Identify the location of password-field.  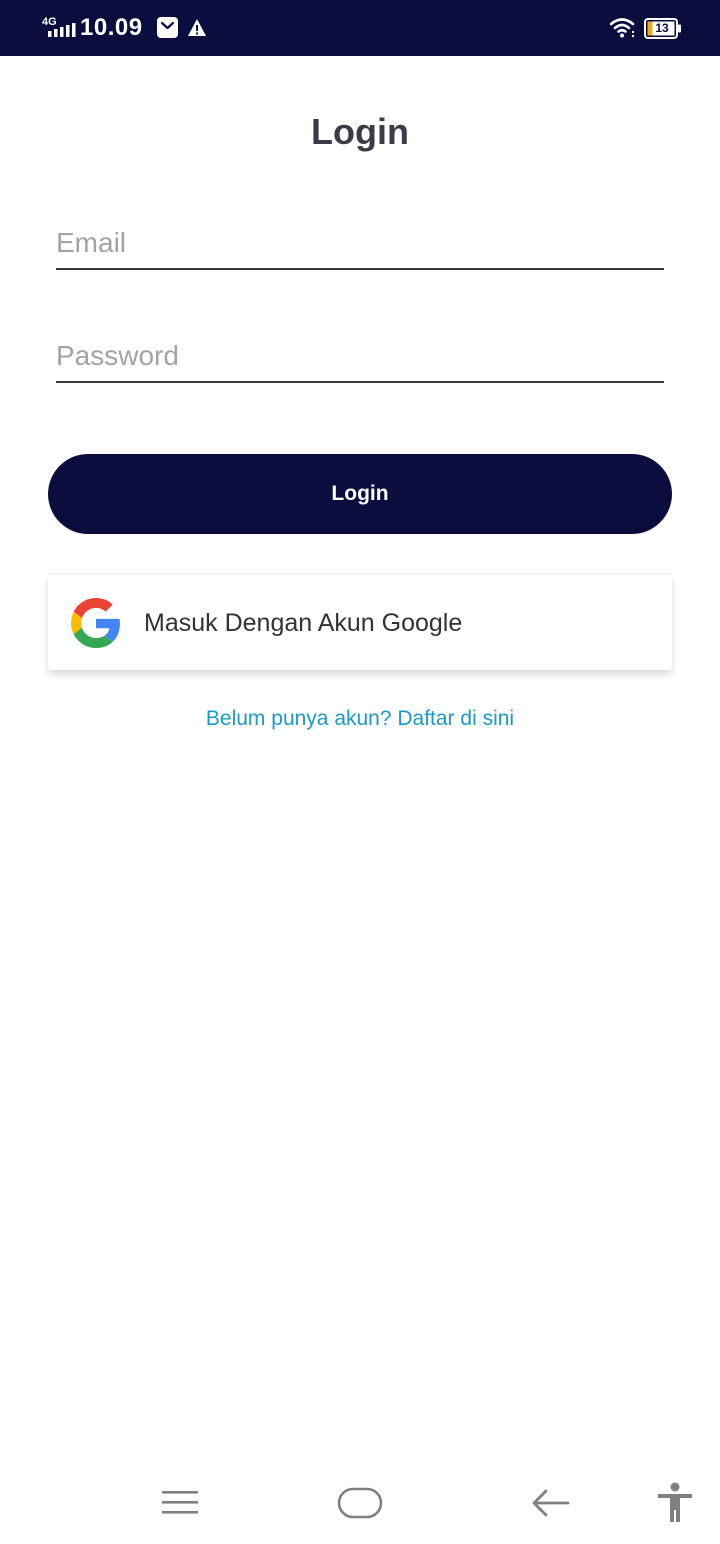
(360, 357).